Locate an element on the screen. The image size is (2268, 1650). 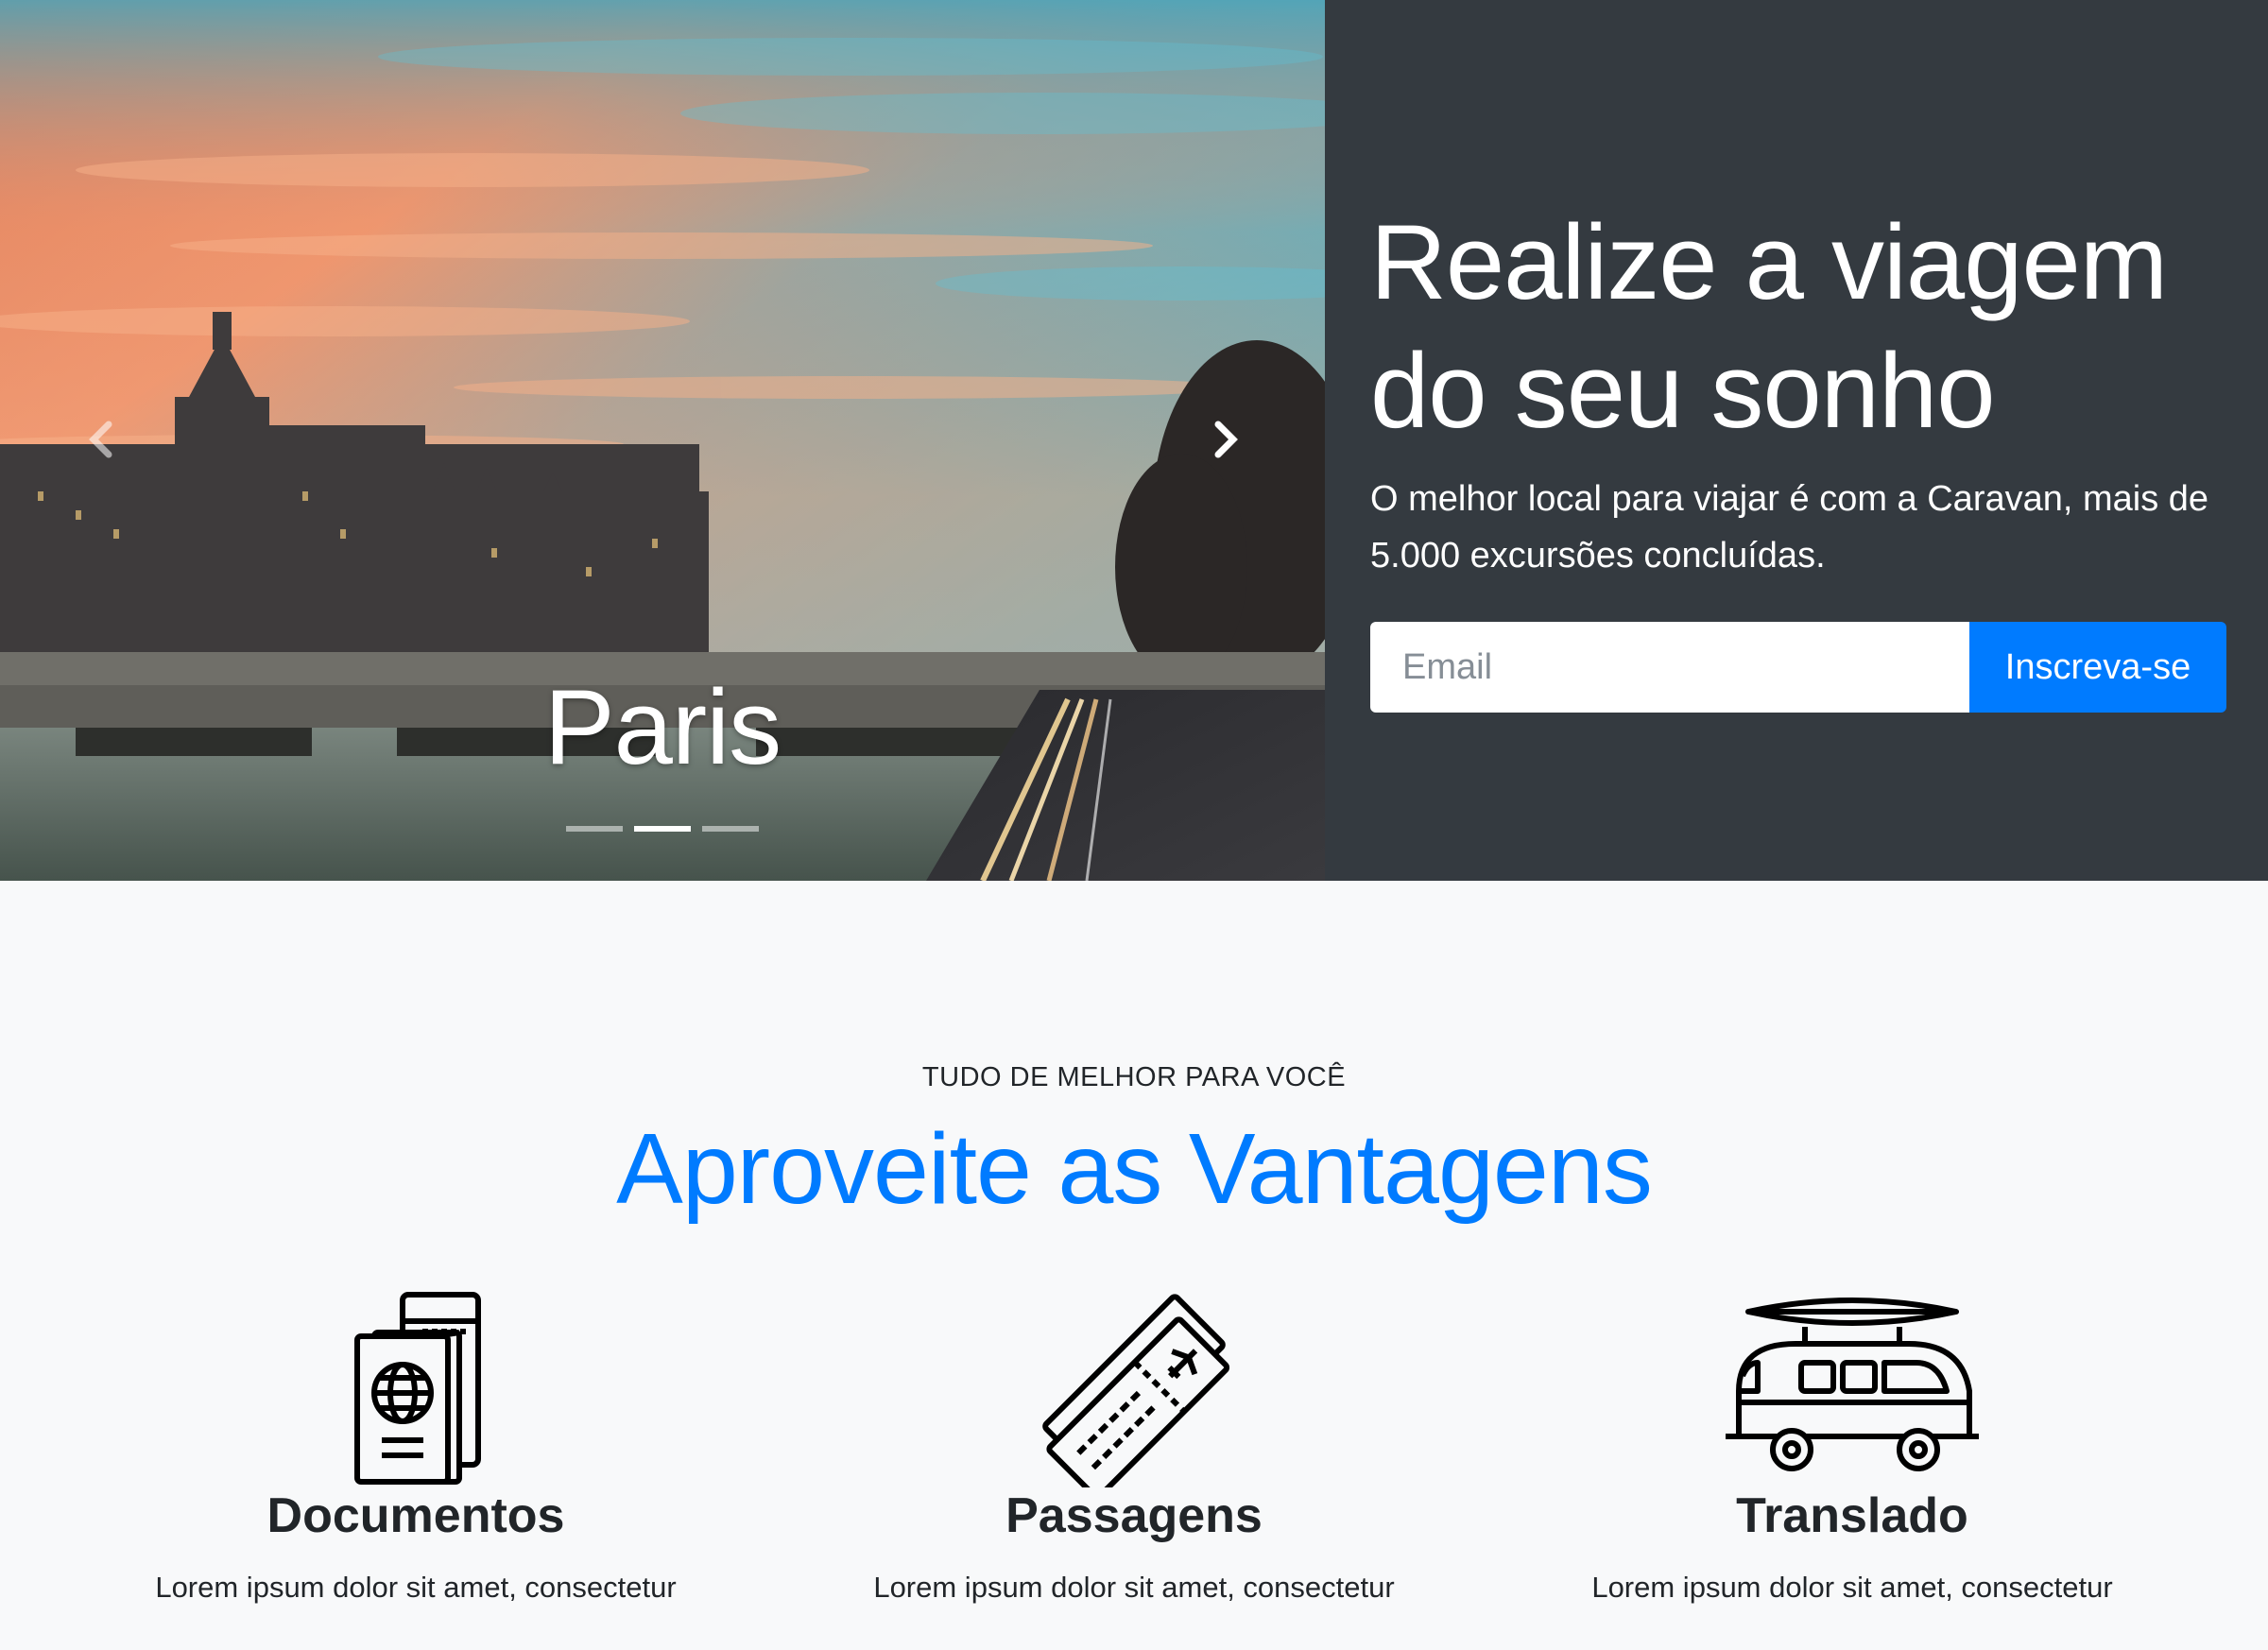
feature-title: Passagens is located at coordinates (1134, 1515).